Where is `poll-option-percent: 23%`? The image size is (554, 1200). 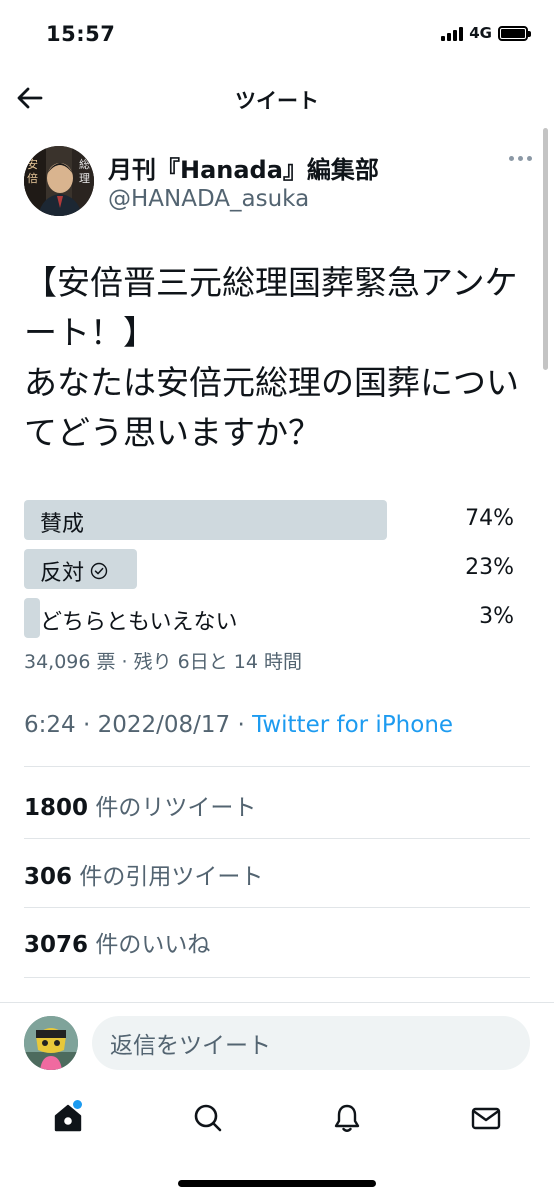 poll-option-percent: 23% is located at coordinates (489, 567).